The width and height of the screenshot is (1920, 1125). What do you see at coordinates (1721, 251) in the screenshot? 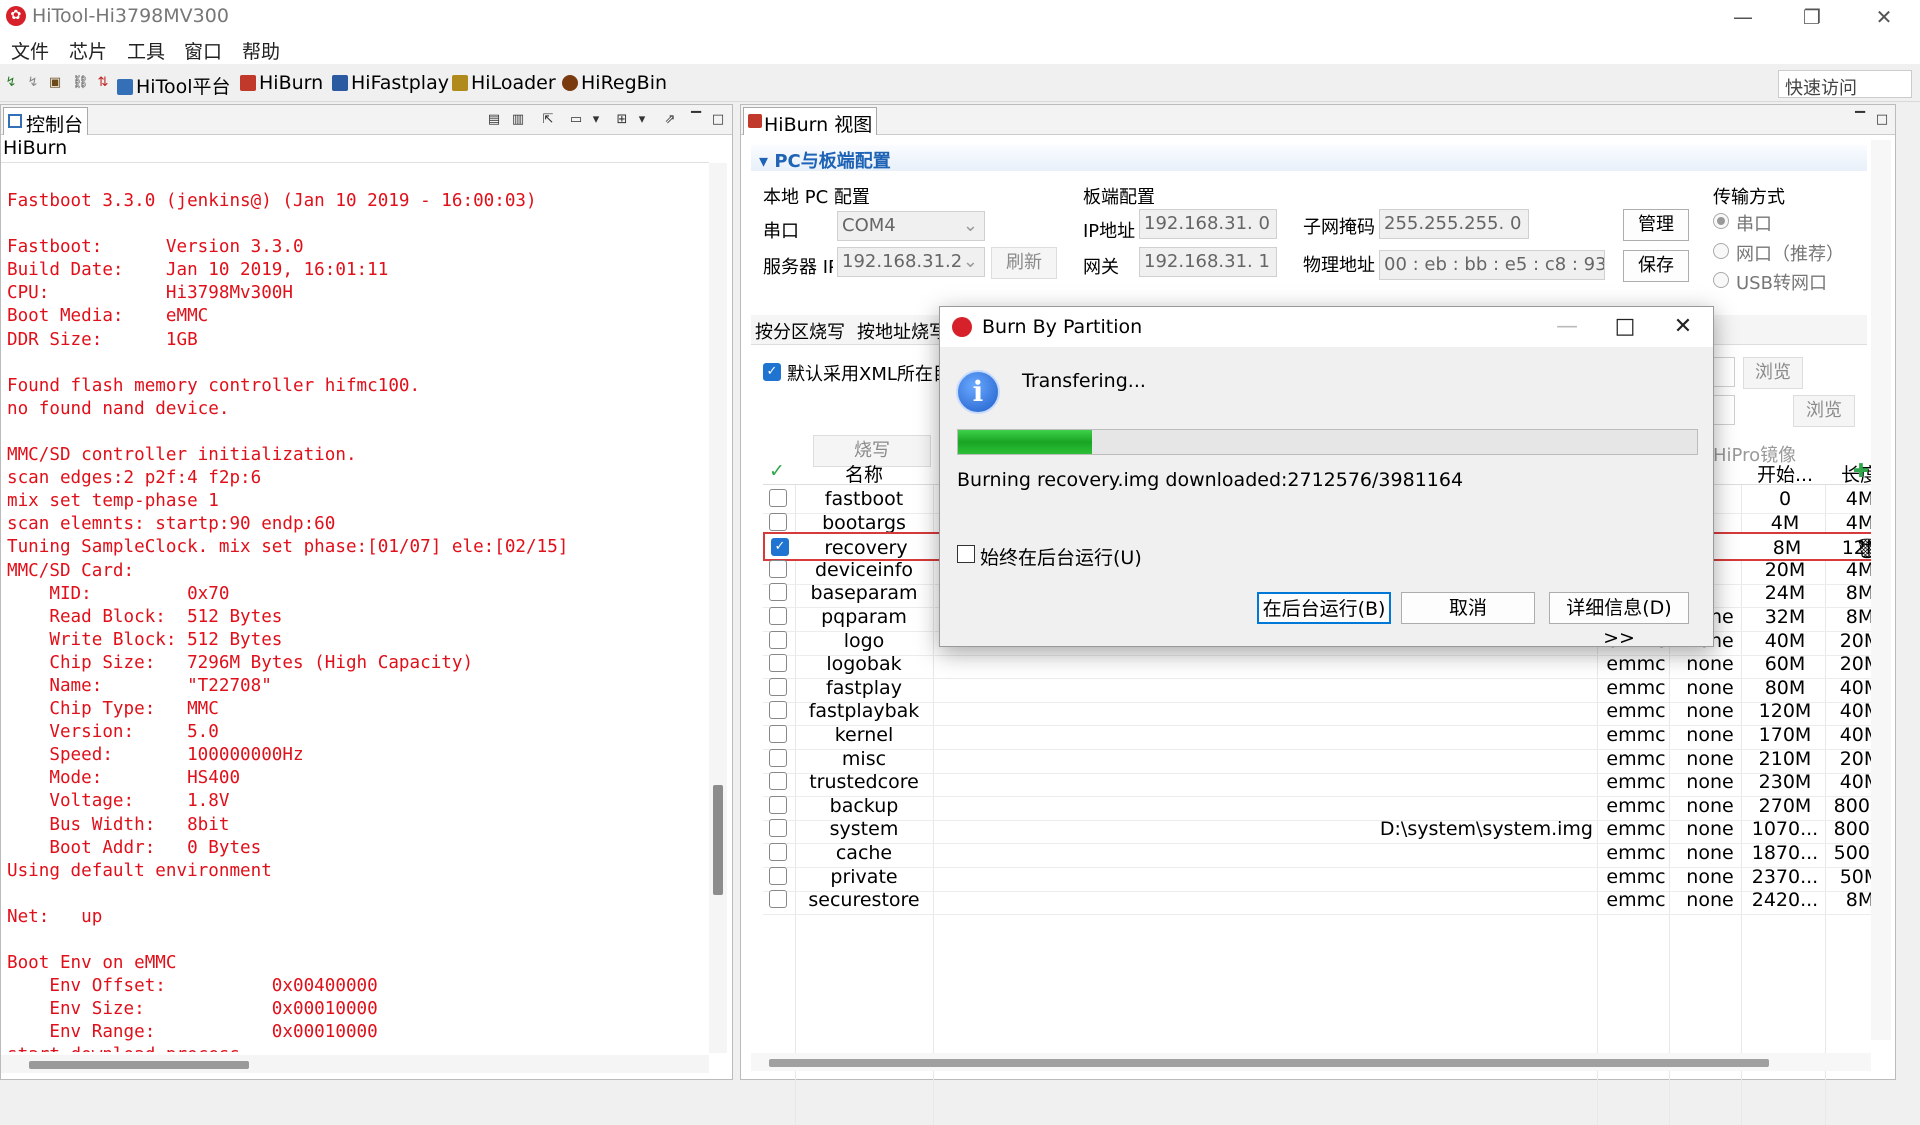
I see `radio-network` at bounding box center [1721, 251].